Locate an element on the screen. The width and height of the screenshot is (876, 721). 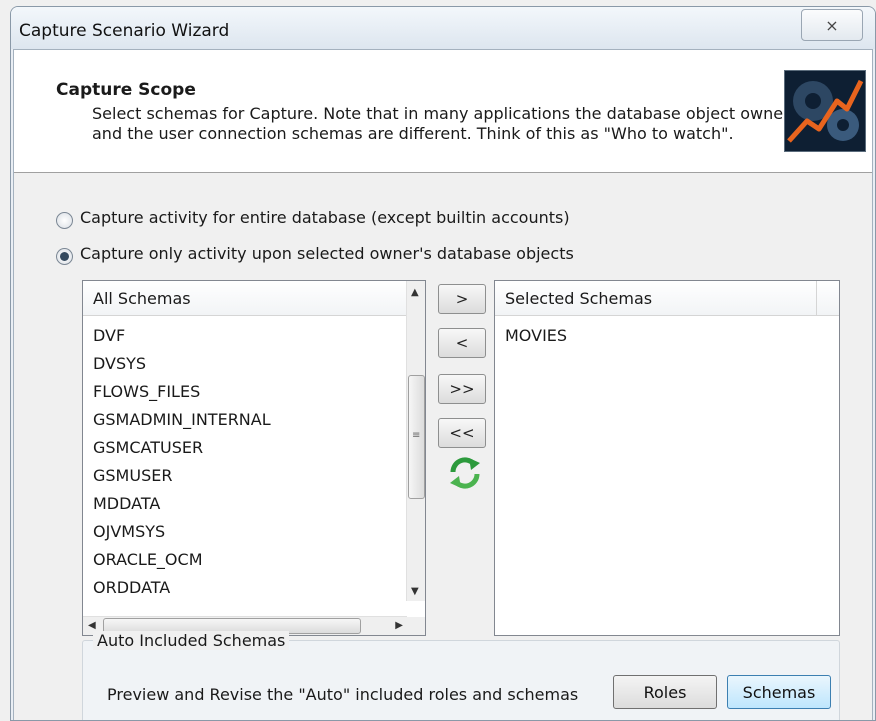
column-divider is located at coordinates (816, 298).